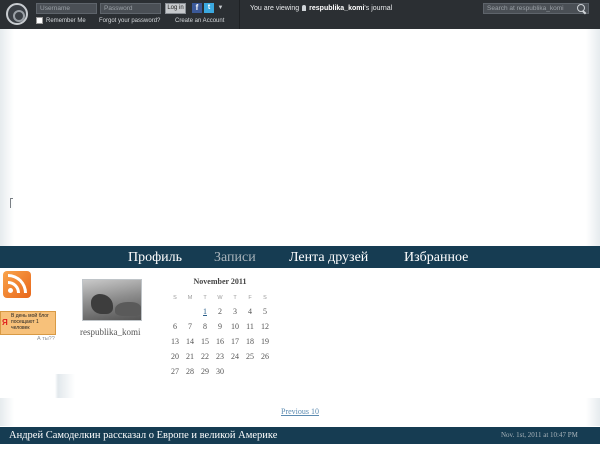 The width and height of the screenshot is (600, 450). What do you see at coordinates (275, 8) in the screenshot?
I see `viewing-prefix: You are viewing` at bounding box center [275, 8].